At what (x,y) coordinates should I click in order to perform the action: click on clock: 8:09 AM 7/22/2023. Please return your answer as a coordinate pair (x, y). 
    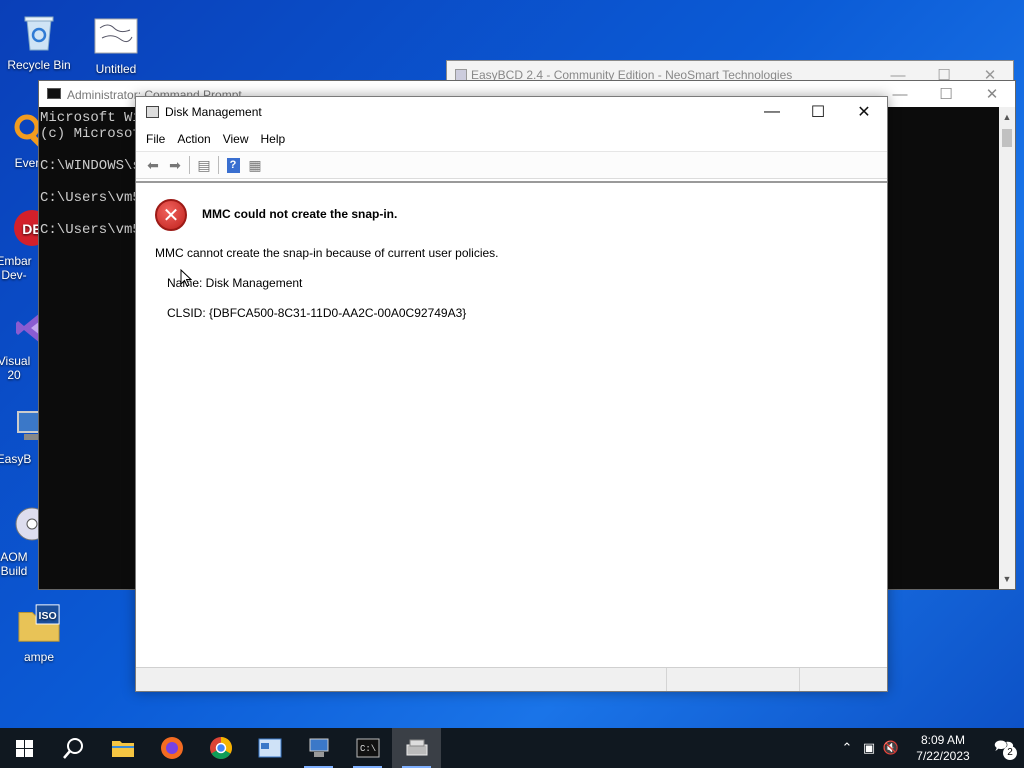
    Looking at the image, I should click on (943, 748).